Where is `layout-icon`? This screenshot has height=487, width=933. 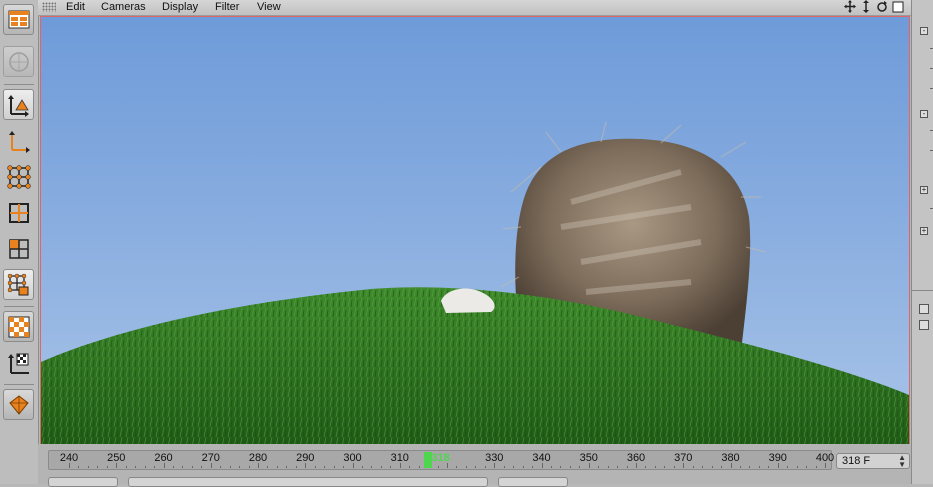 layout-icon is located at coordinates (19, 19).